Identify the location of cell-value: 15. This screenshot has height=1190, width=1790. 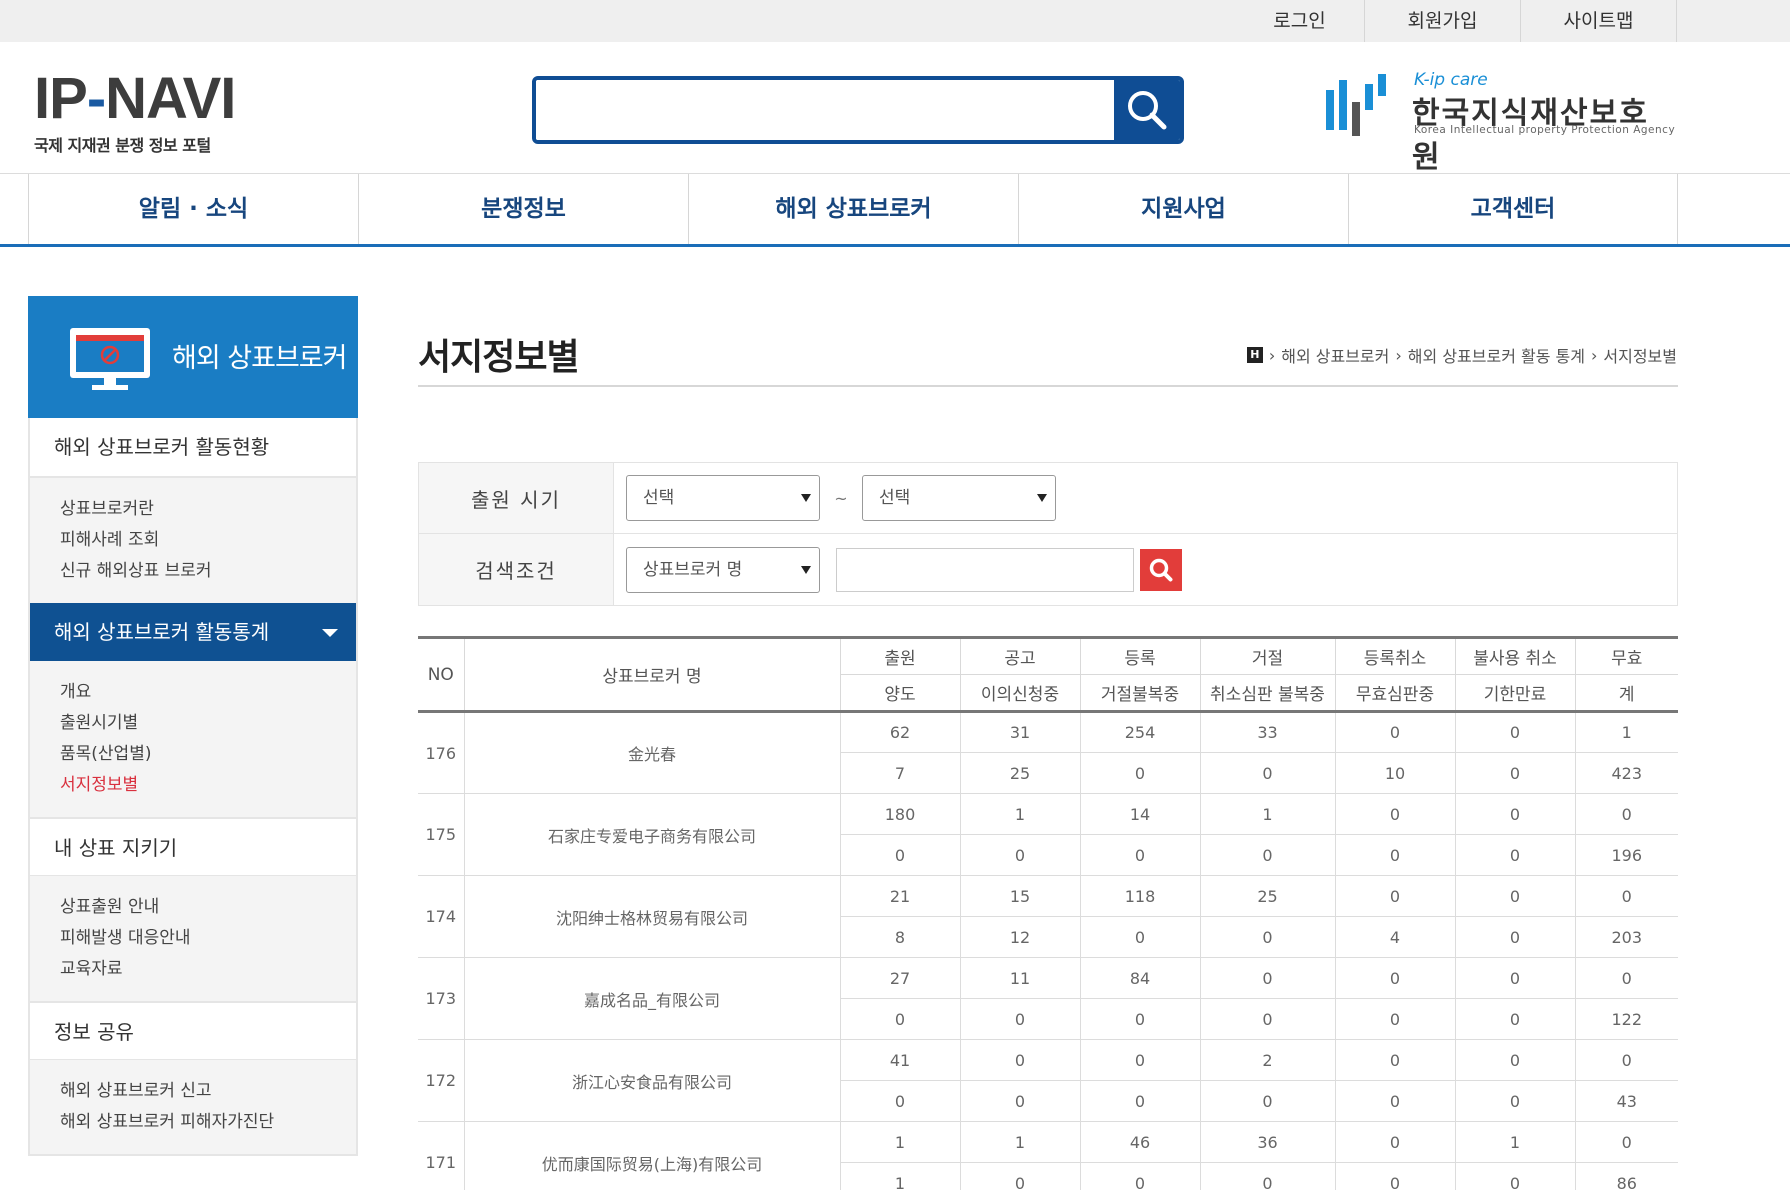
(1020, 896).